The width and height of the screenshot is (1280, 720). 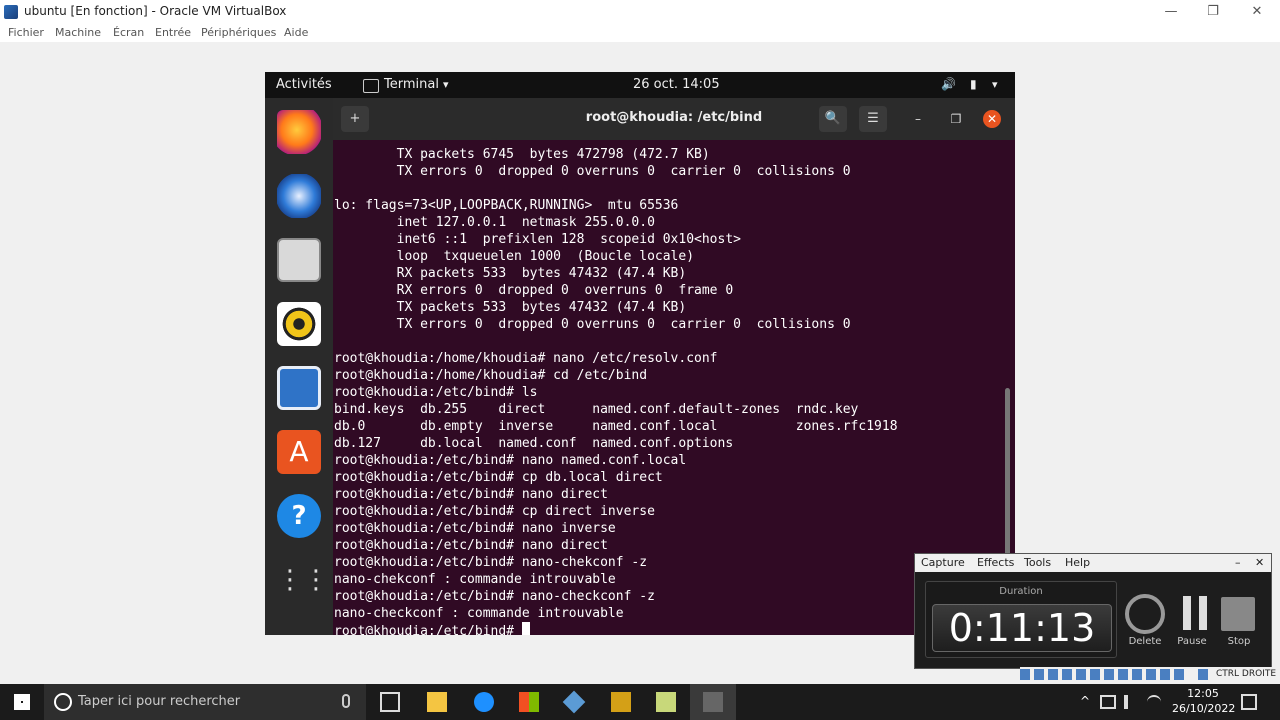 I want to click on terminal-line: root@khoudia:/etc/bind# nano direct, so click(x=471, y=545).